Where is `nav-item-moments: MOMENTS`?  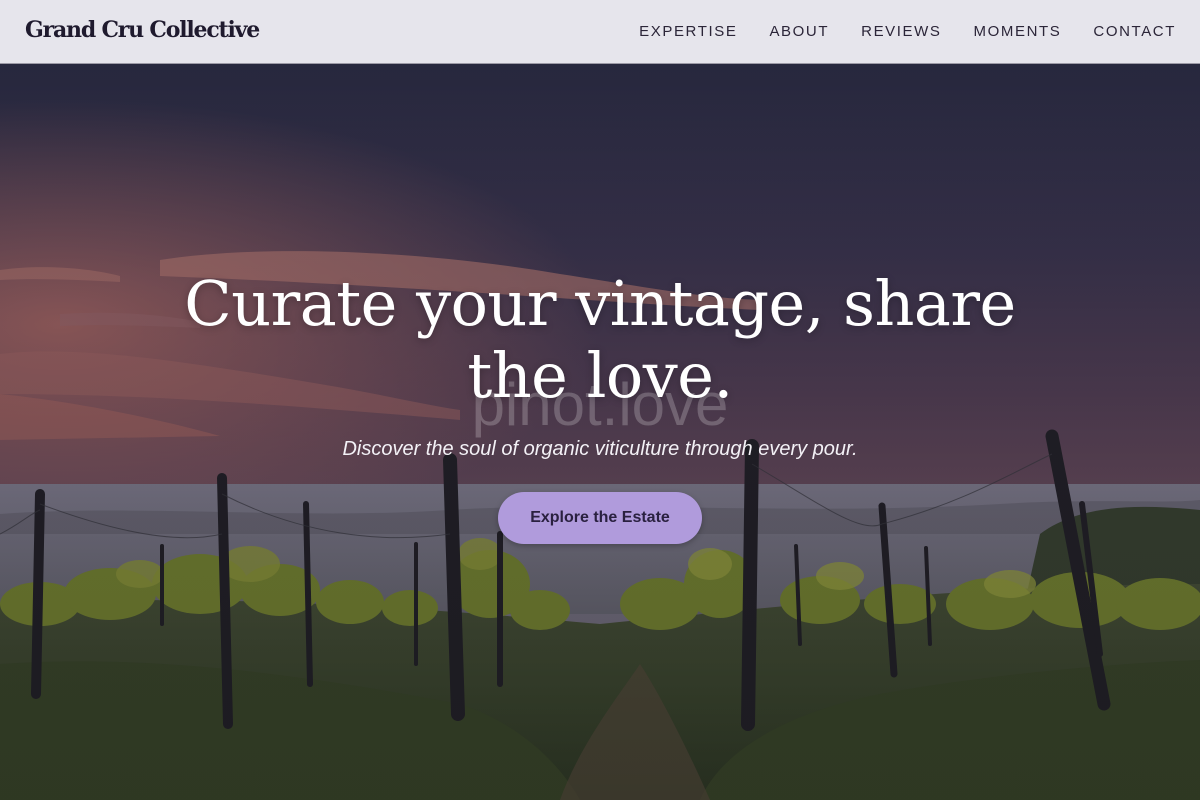
nav-item-moments: MOMENTS is located at coordinates (1018, 32).